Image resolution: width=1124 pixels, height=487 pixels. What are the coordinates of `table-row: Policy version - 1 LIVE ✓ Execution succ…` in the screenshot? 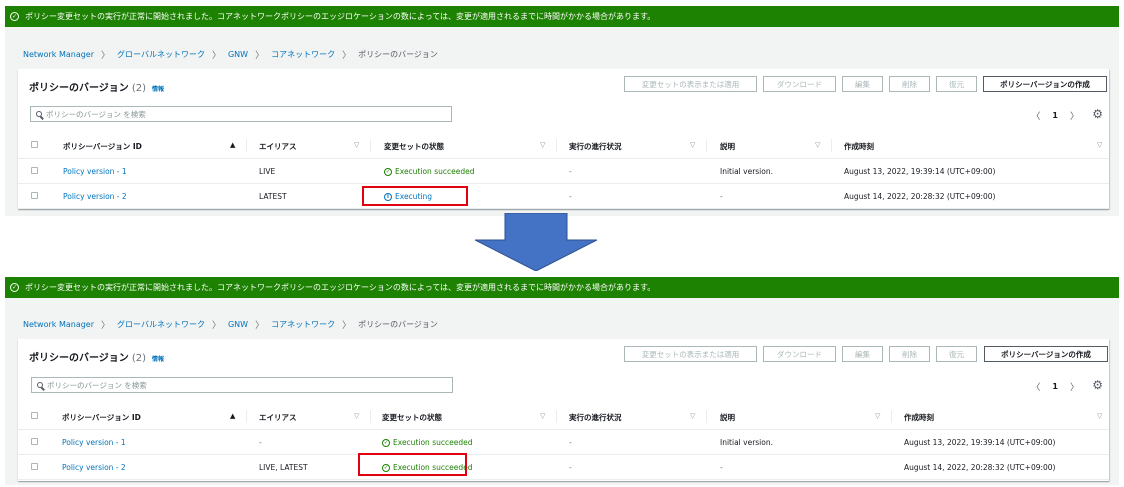 It's located at (563, 171).